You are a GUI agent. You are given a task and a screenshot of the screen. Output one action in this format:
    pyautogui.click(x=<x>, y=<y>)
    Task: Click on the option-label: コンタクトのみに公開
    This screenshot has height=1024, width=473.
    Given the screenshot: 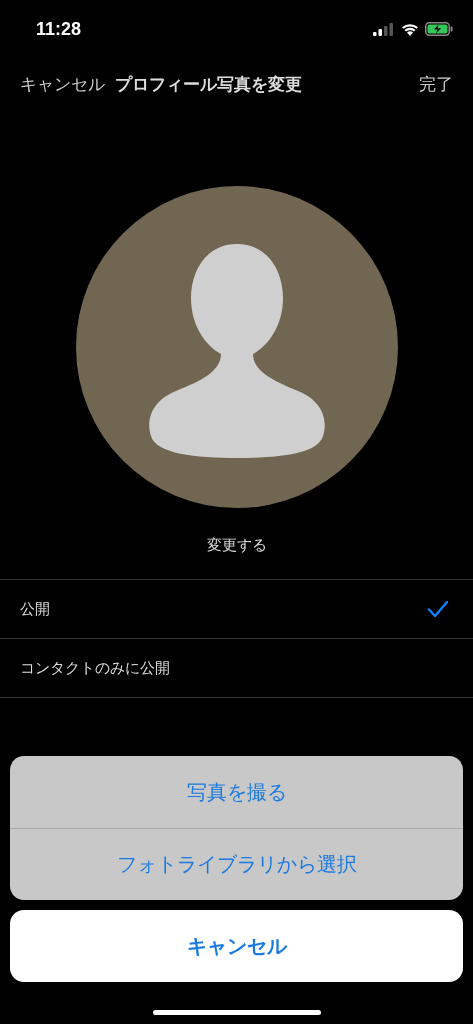 What is the action you would take?
    pyautogui.click(x=95, y=668)
    